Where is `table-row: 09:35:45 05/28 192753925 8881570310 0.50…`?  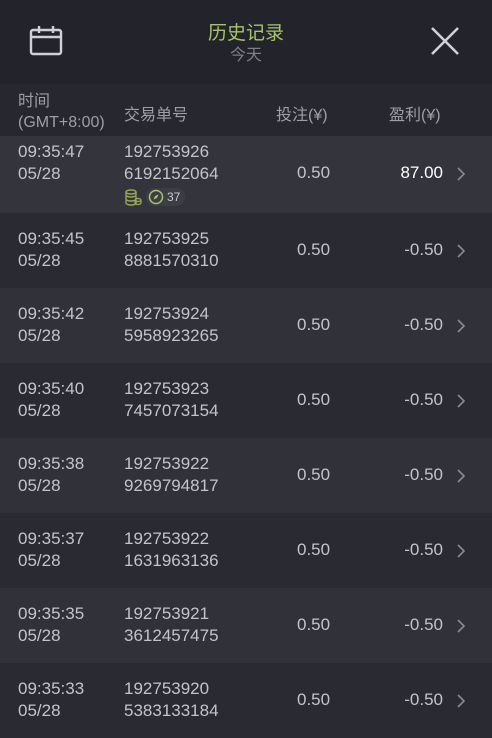
table-row: 09:35:45 05/28 192753925 8881570310 0.50… is located at coordinates (246, 250).